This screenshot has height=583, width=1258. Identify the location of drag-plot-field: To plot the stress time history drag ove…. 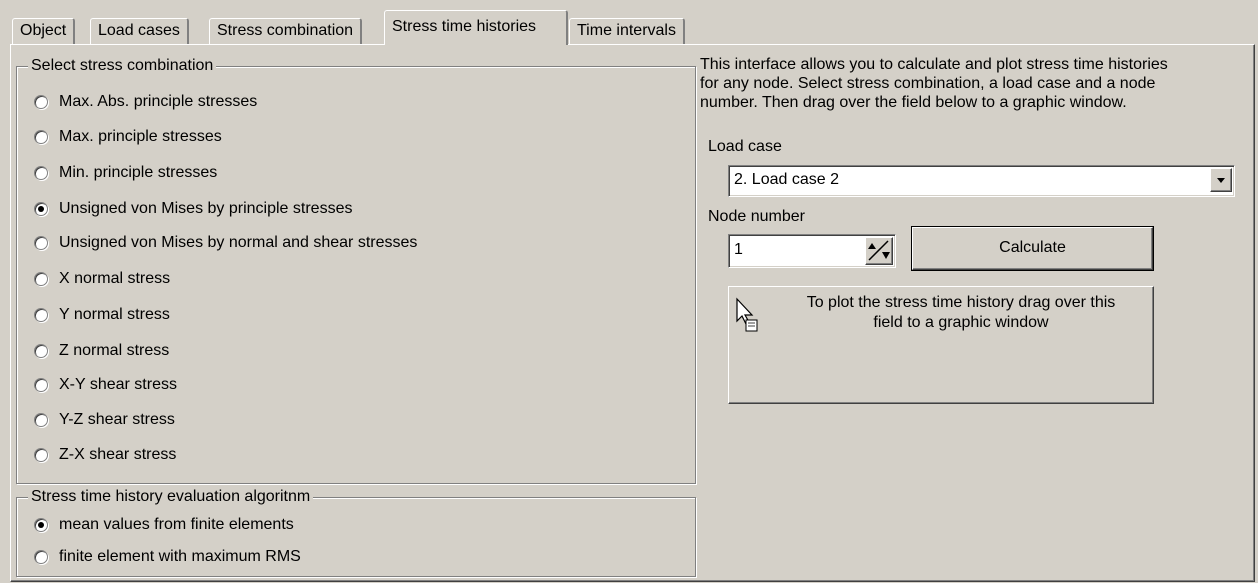
(941, 345).